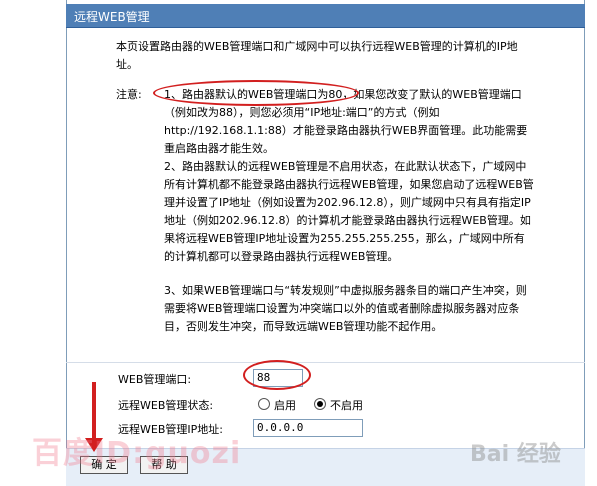 The width and height of the screenshot is (597, 486). Describe the element at coordinates (129, 94) in the screenshot. I see `notes-label: 注意:` at that location.